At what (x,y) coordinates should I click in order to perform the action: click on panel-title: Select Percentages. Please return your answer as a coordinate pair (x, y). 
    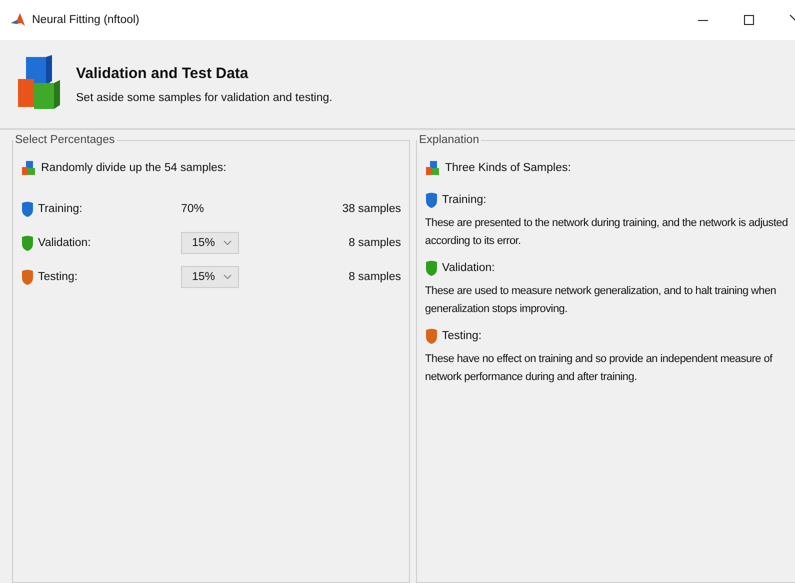
    Looking at the image, I should click on (65, 140).